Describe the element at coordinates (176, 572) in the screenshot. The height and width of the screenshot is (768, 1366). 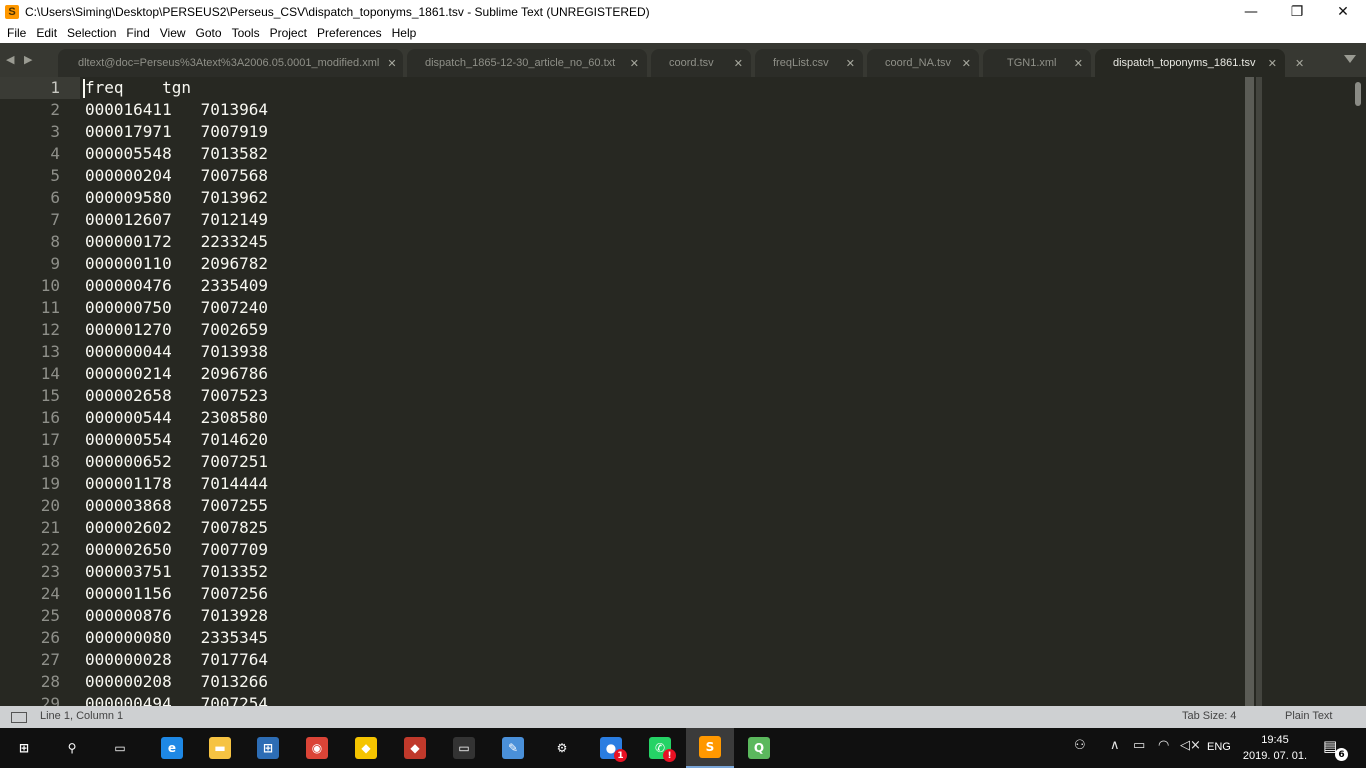
I see `code-line: 000003751 7013352` at that location.